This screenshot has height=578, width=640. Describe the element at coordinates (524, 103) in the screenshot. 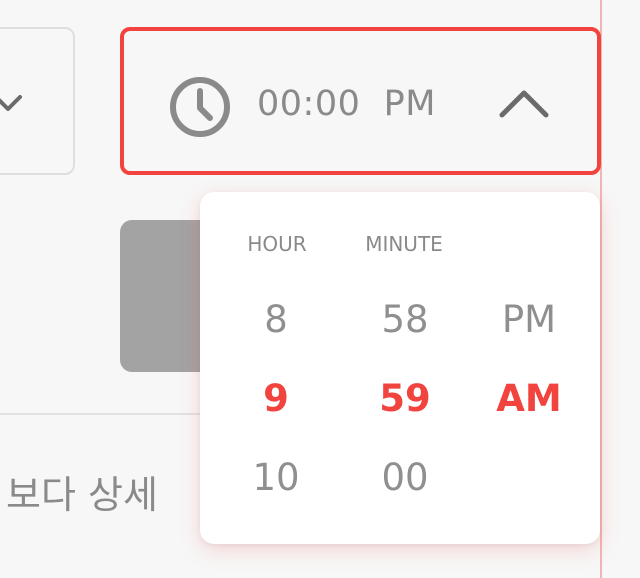

I see `chevron-up-icon` at that location.